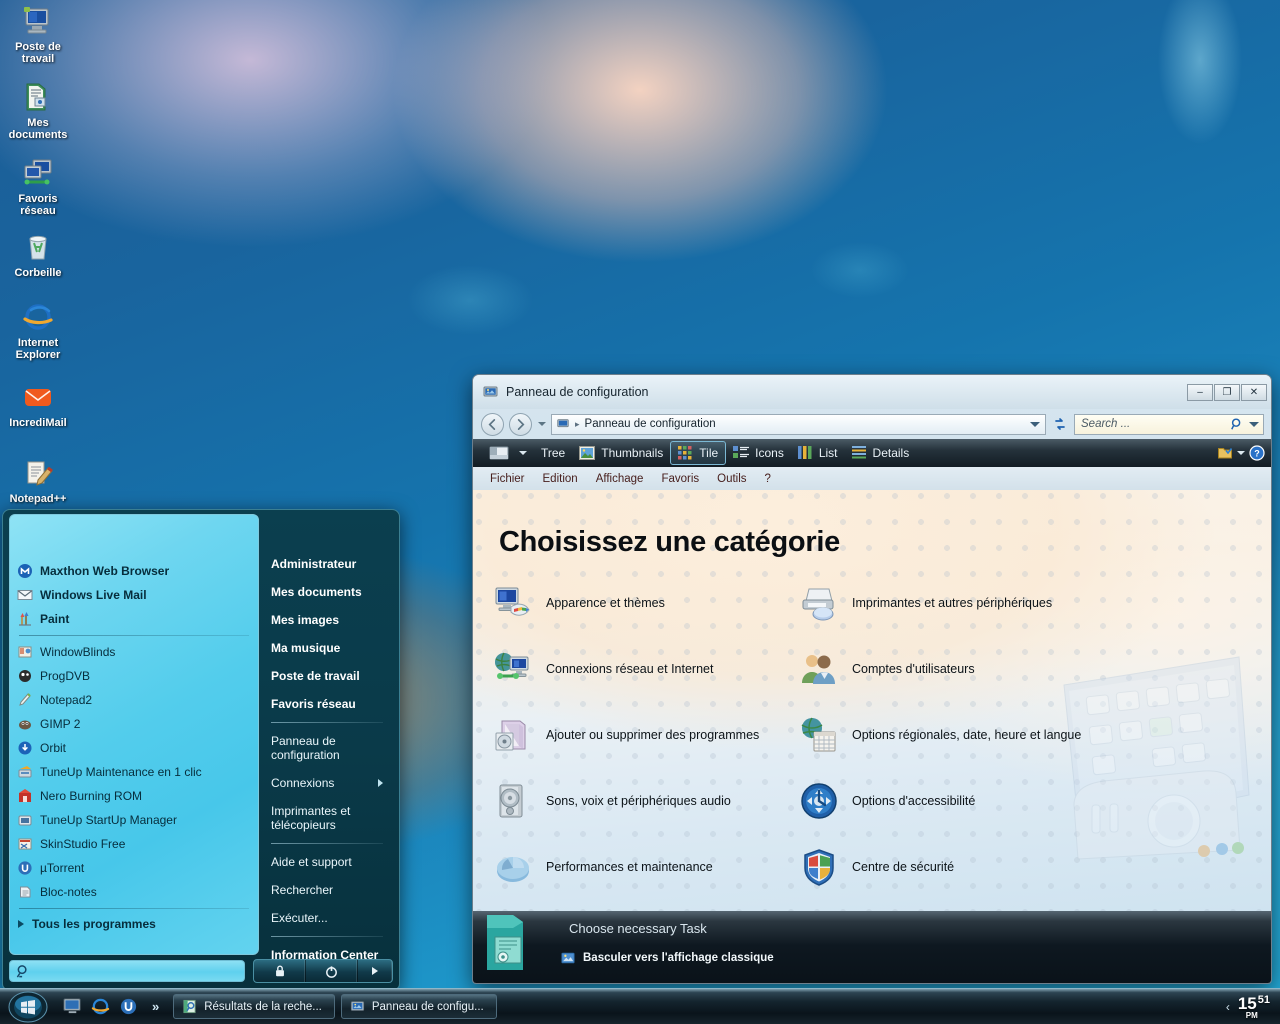 The height and width of the screenshot is (1024, 1280). Describe the element at coordinates (330, 676) in the screenshot. I see `start-menu-right-poste-de-travail: Poste de travail` at that location.